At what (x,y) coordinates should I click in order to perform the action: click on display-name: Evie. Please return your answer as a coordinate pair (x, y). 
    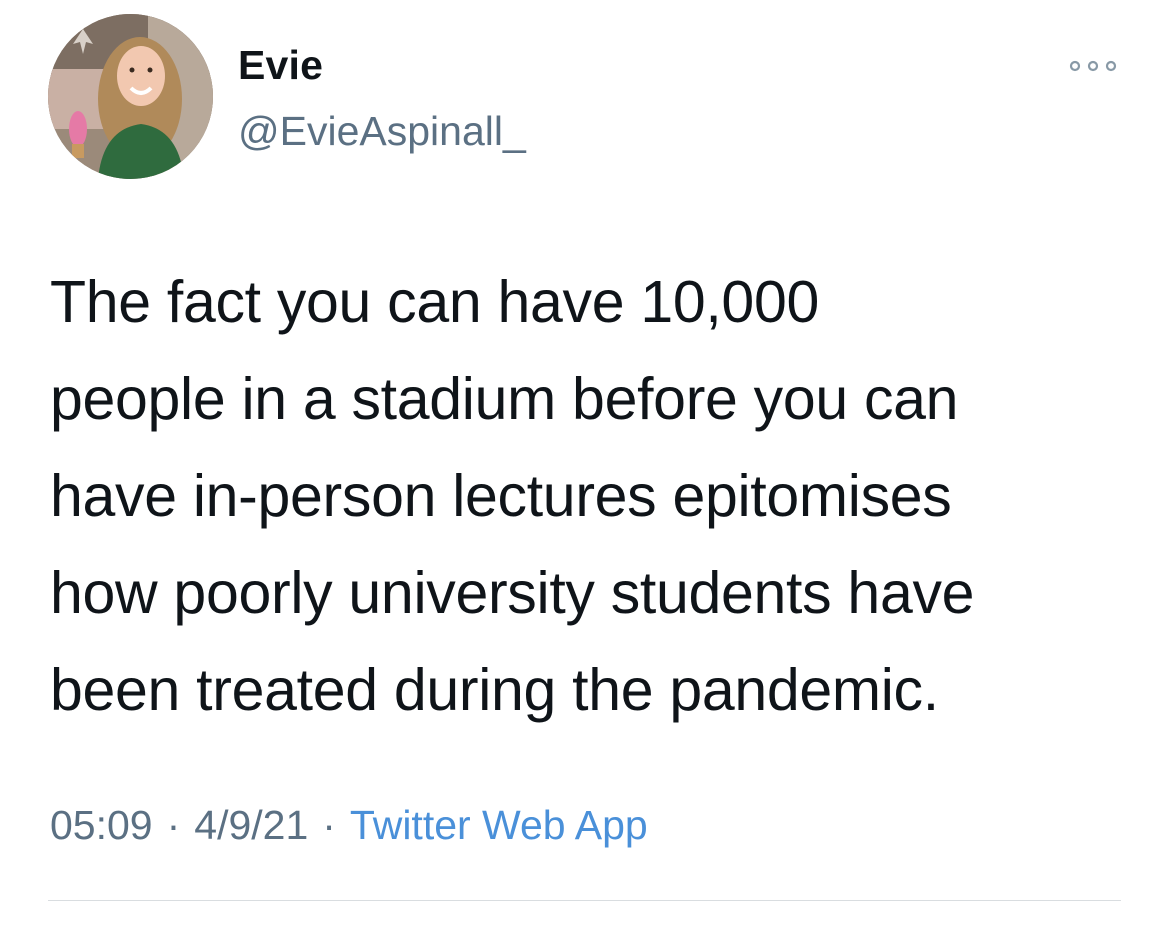
    Looking at the image, I should click on (280, 65).